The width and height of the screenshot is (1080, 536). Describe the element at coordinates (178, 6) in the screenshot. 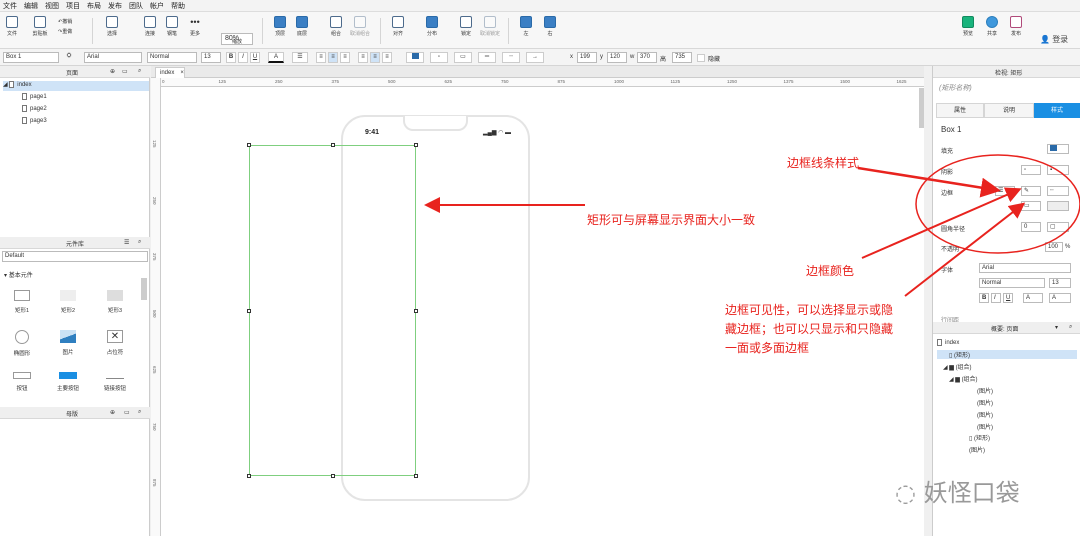

I see `menu-help: 帮助` at that location.